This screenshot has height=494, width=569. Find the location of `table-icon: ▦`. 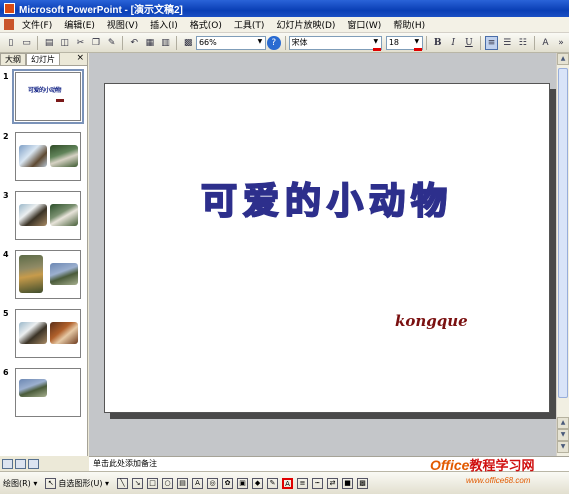

table-icon: ▦ is located at coordinates (150, 43).